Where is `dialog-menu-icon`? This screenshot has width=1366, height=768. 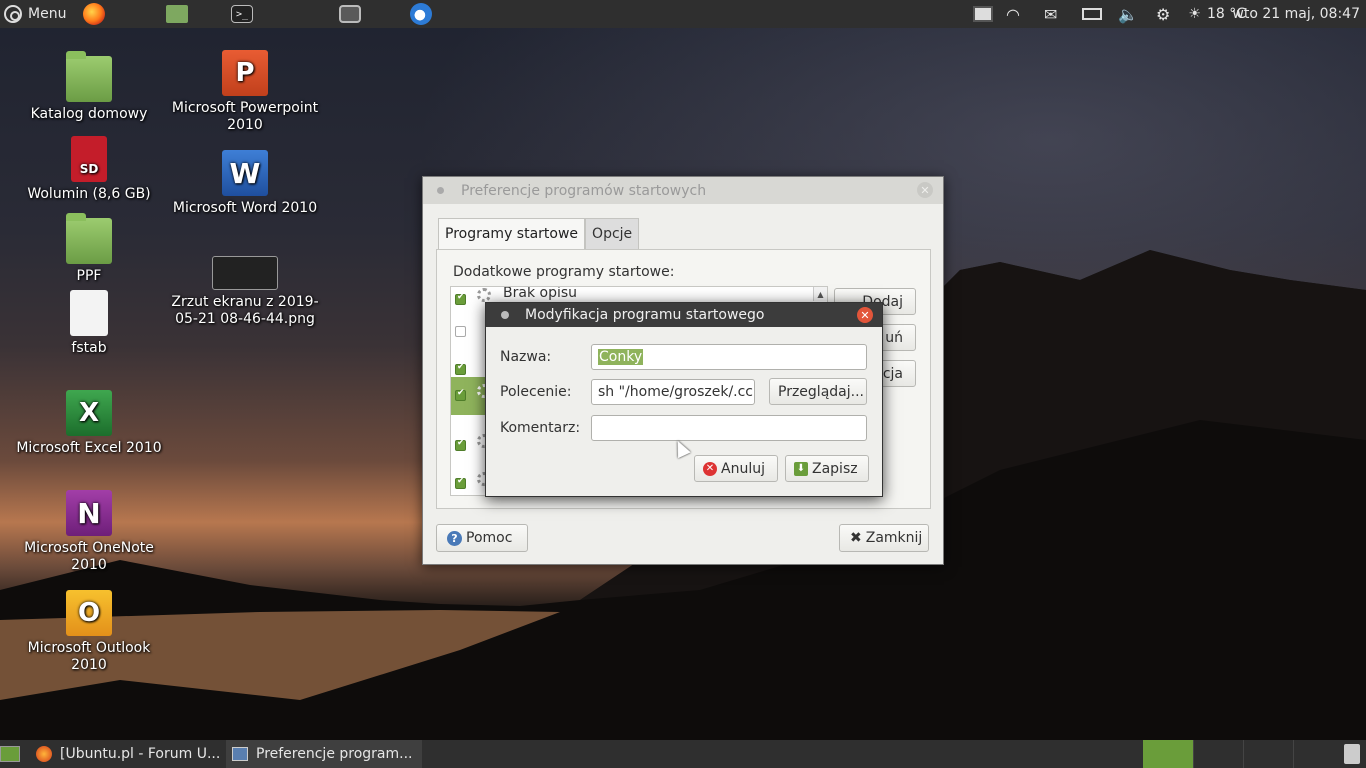
dialog-menu-icon is located at coordinates (505, 315).